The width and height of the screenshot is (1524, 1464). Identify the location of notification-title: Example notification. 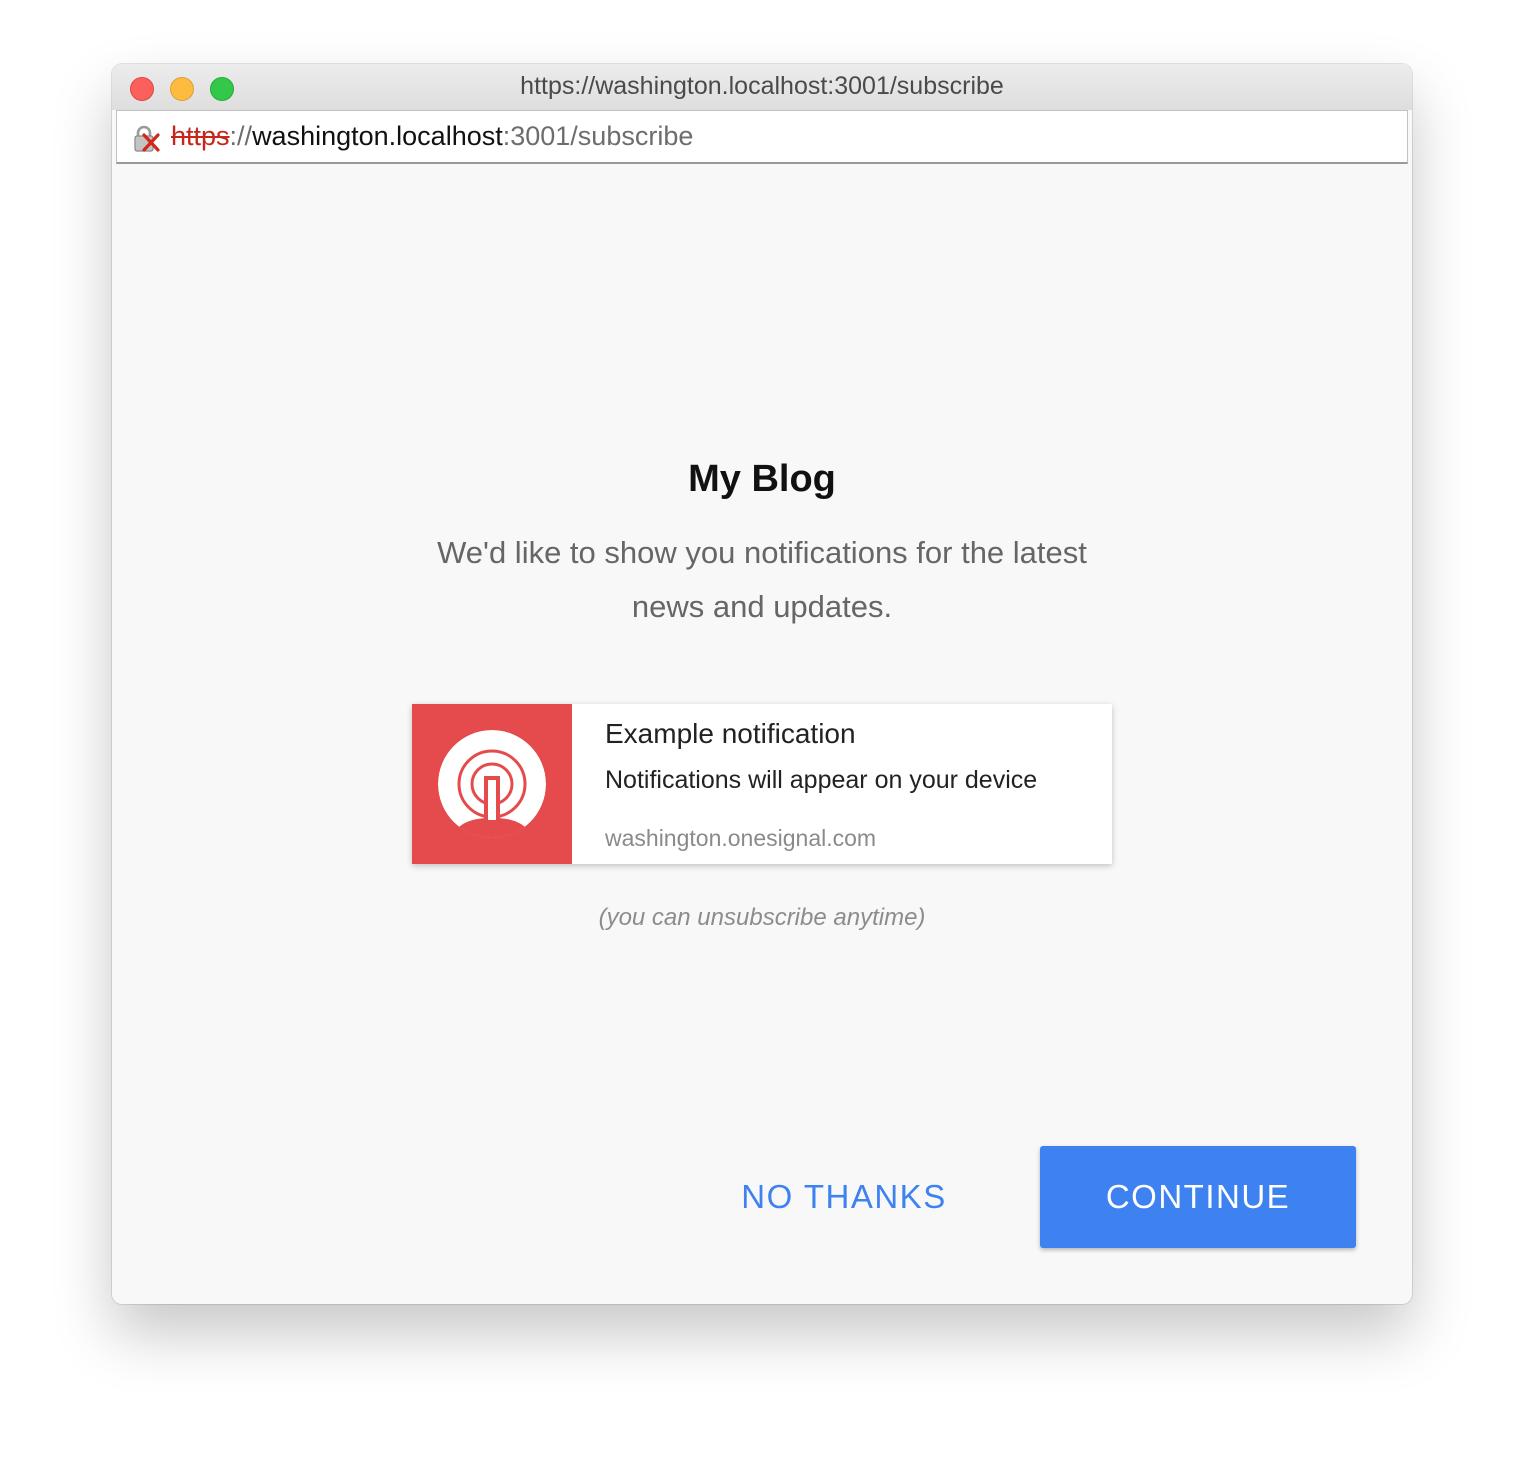
(730, 733).